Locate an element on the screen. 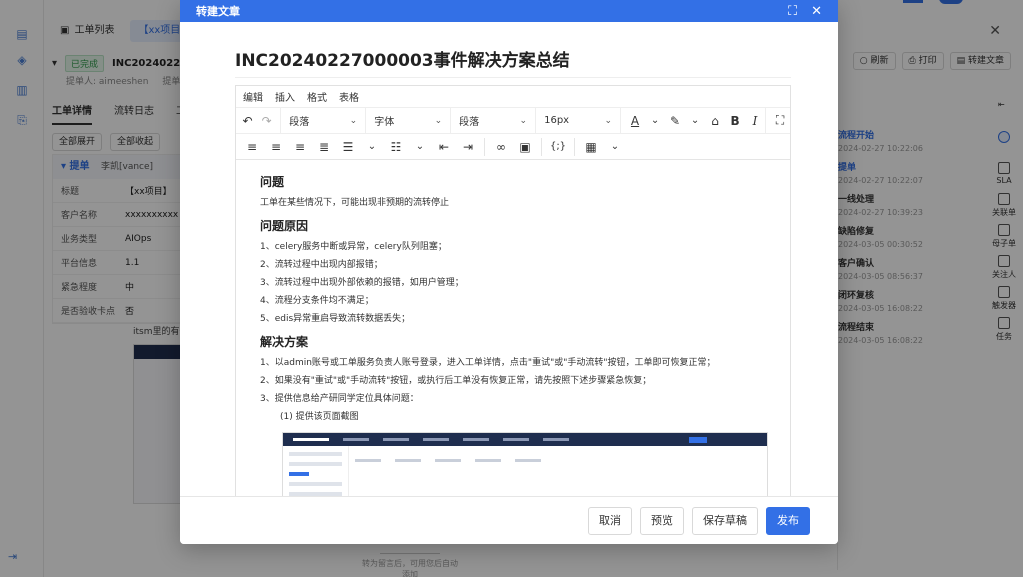 The height and width of the screenshot is (577, 1023). font-size-select: 16px ⌄ is located at coordinates (577, 120).